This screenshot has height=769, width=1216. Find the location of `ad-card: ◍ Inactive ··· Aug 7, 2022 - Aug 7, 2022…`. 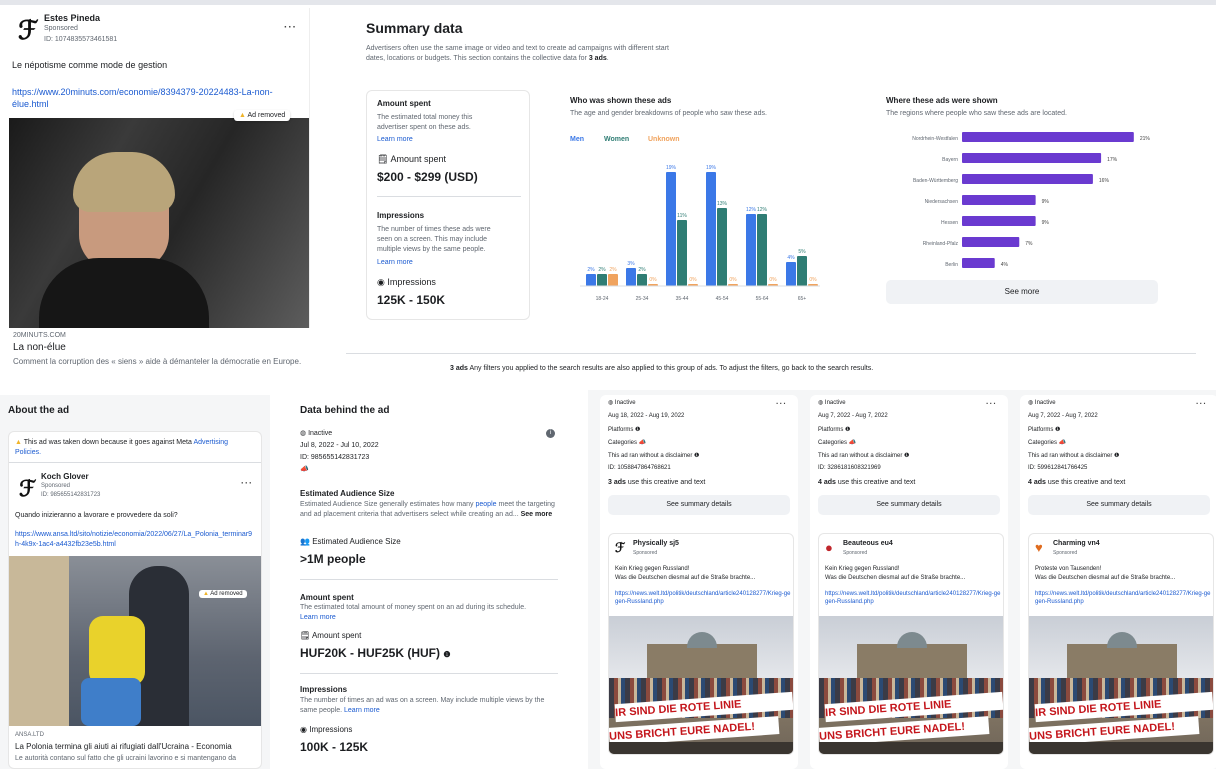

ad-card: ◍ Inactive ··· Aug 7, 2022 - Aug 7, 2022… is located at coordinates (1118, 582).